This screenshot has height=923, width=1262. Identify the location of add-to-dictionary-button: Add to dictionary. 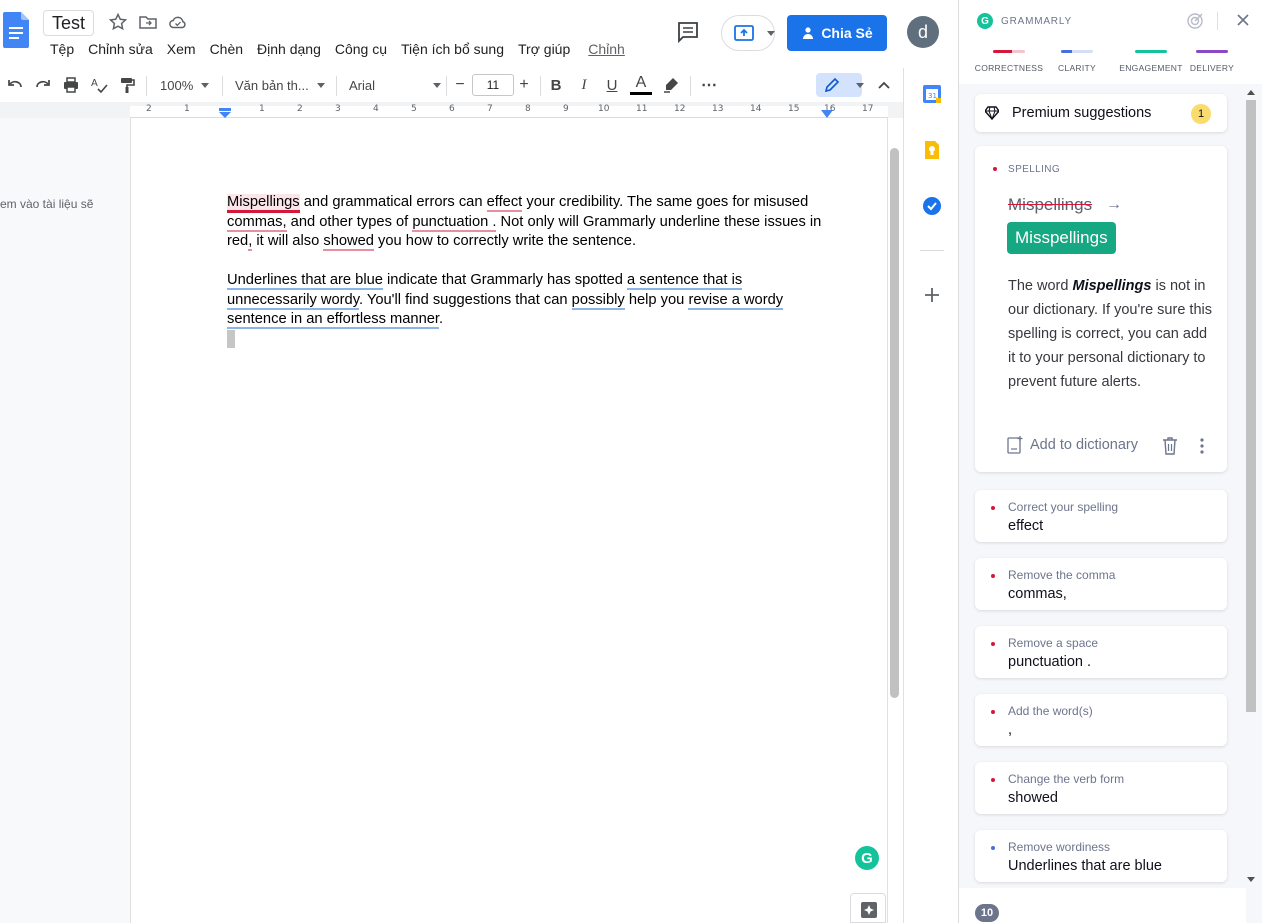
(1072, 445).